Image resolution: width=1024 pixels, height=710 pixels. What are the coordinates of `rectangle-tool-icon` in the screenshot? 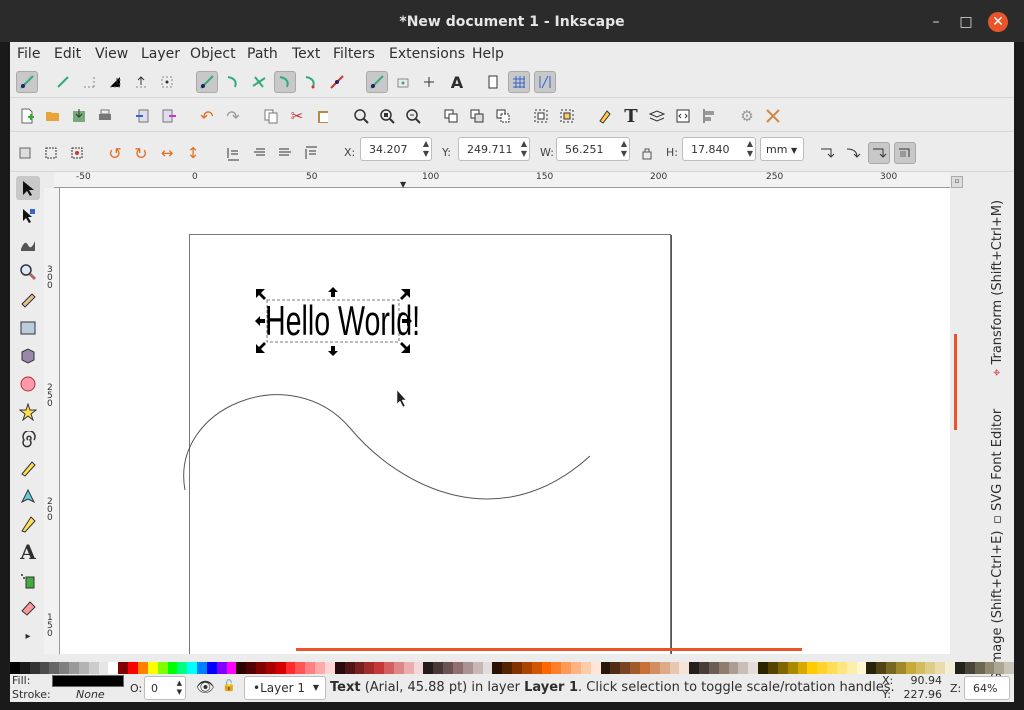 It's located at (28, 328).